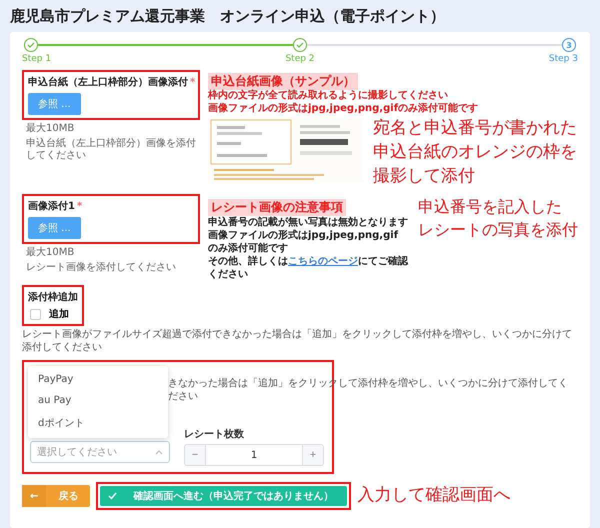  What do you see at coordinates (37, 59) in the screenshot?
I see `step-label: Step 1` at bounding box center [37, 59].